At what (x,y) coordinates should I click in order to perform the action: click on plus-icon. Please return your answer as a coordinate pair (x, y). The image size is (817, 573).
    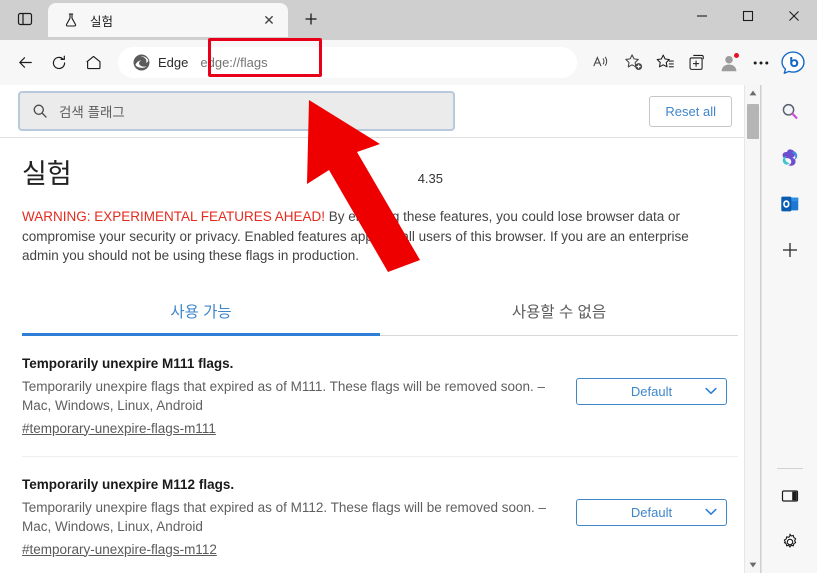
    Looking at the image, I should click on (311, 18).